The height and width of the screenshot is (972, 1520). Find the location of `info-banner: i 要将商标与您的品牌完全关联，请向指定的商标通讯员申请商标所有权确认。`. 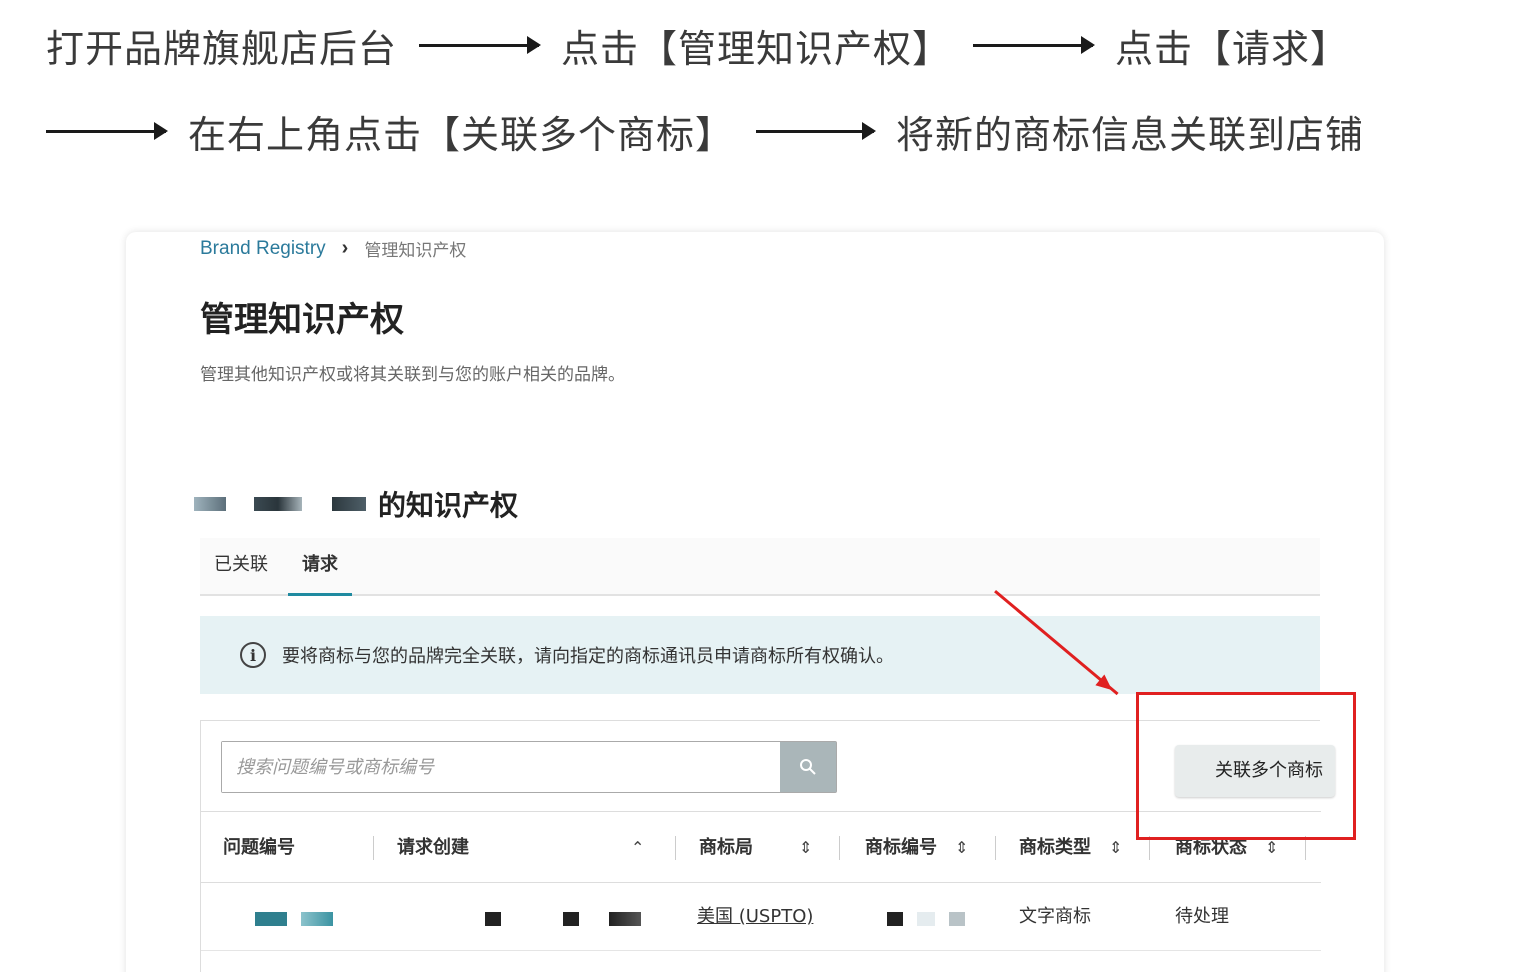

info-banner: i 要将商标与您的品牌完全关联，请向指定的商标通讯员申请商标所有权确认。 is located at coordinates (760, 655).